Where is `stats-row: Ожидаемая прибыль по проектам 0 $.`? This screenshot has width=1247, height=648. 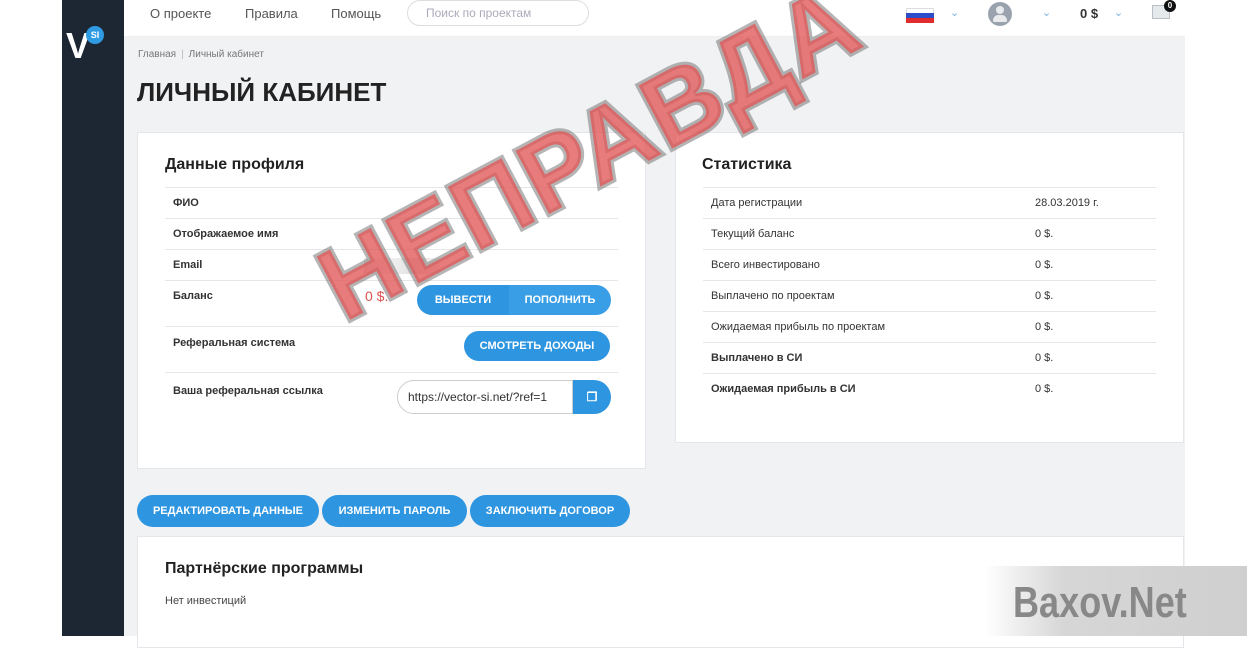
stats-row: Ожидаемая прибыль по проектам 0 $. is located at coordinates (929, 326).